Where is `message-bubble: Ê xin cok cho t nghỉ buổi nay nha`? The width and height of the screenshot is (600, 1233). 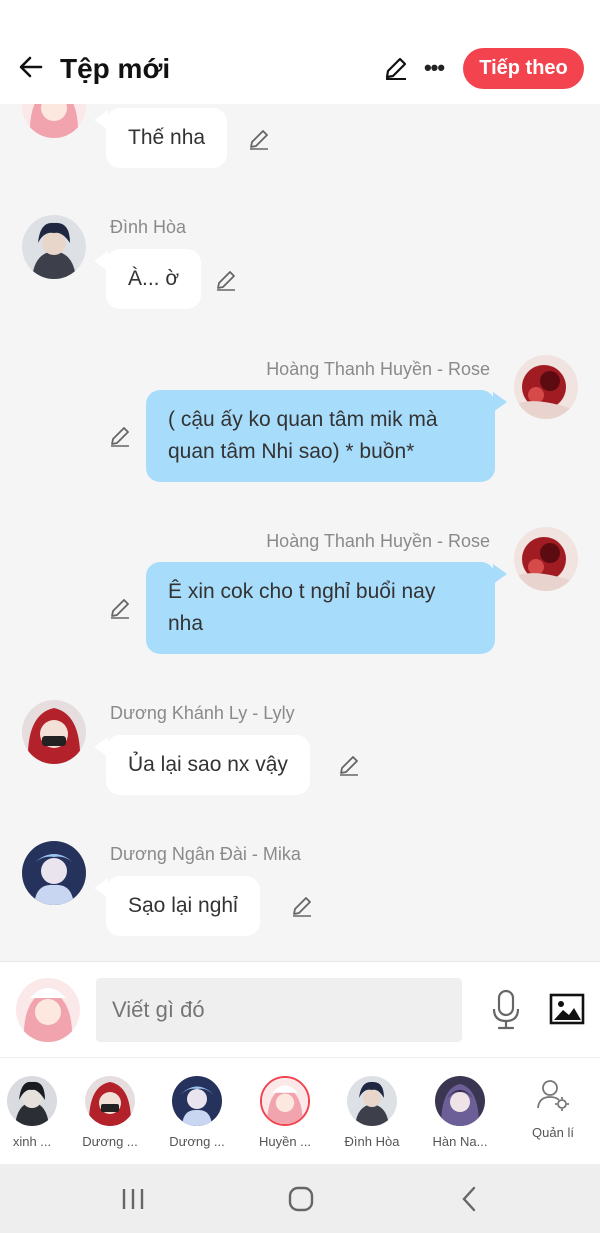
message-bubble: Ê xin cok cho t nghỉ buổi nay nha is located at coordinates (320, 608).